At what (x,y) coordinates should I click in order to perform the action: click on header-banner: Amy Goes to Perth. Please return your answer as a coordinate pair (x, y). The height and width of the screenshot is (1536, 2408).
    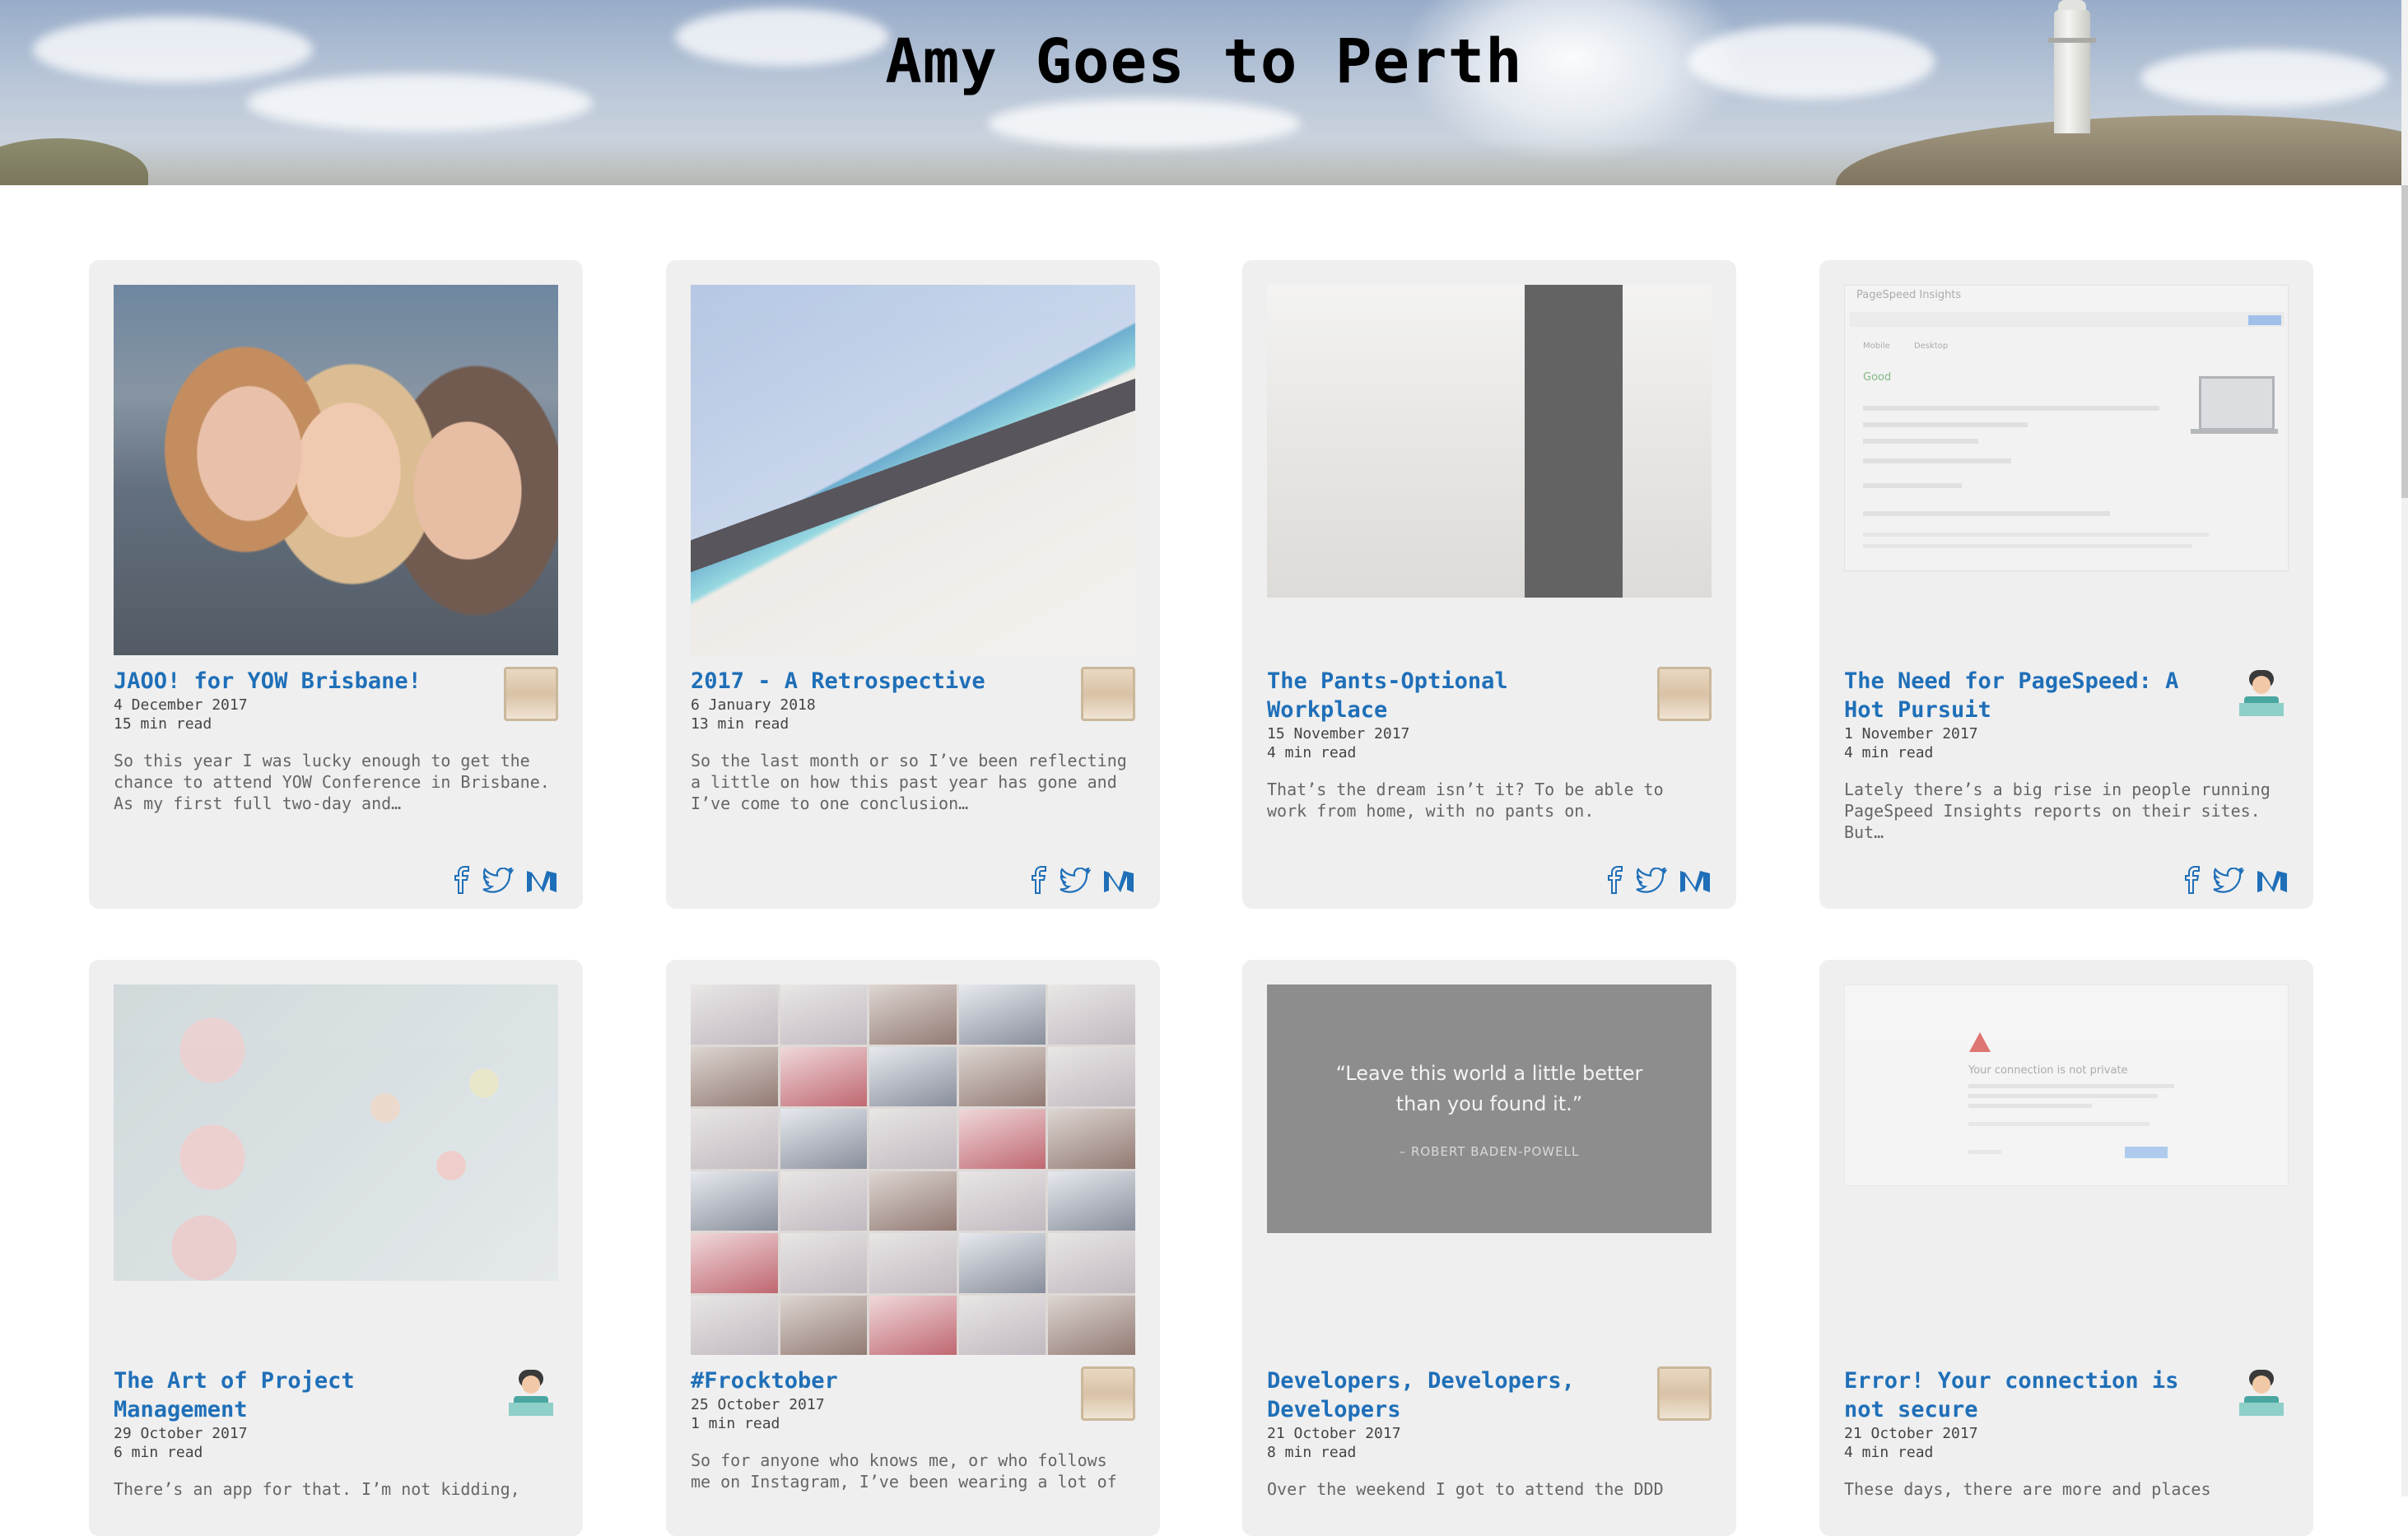
    Looking at the image, I should click on (1204, 92).